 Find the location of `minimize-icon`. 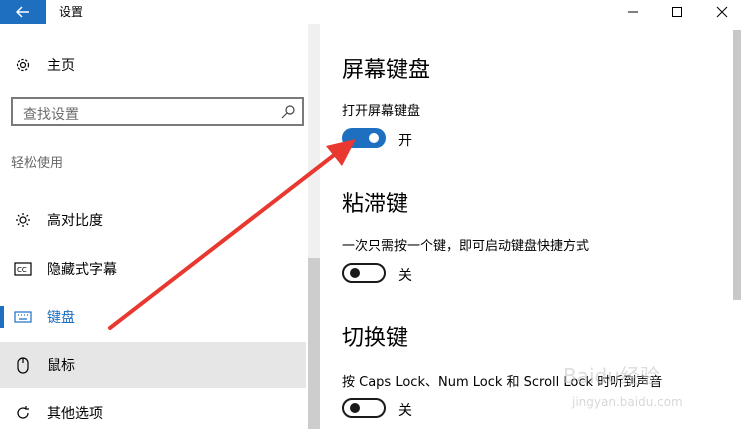

minimize-icon is located at coordinates (633, 12).